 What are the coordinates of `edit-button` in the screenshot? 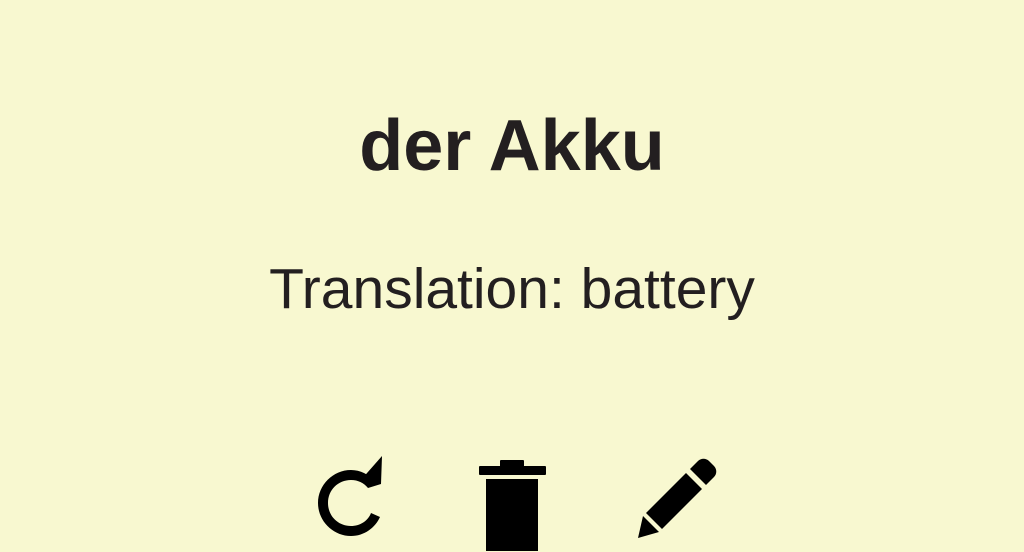 It's located at (676, 504).